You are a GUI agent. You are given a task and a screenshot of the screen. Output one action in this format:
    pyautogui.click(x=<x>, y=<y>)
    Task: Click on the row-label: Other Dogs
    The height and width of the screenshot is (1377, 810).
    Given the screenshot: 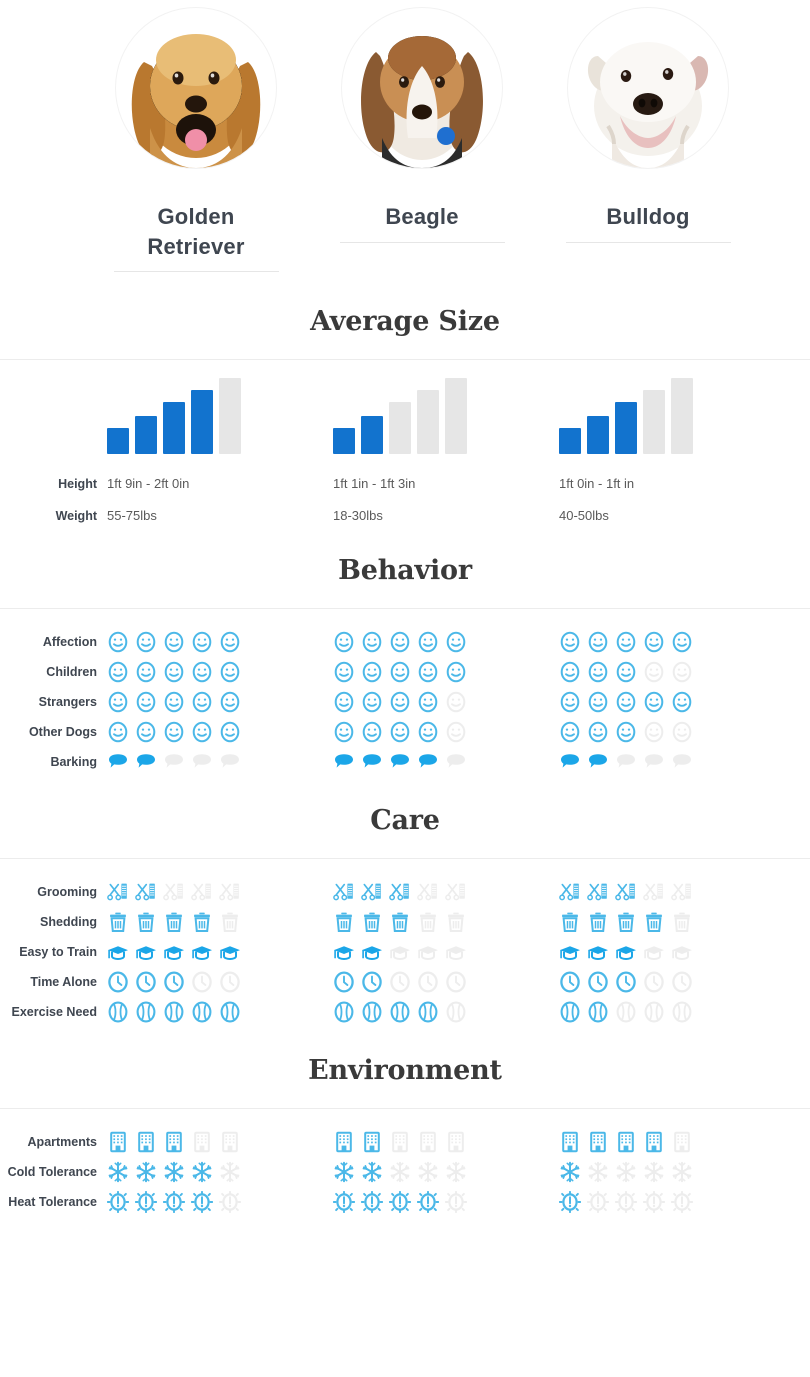 What is the action you would take?
    pyautogui.click(x=62, y=732)
    